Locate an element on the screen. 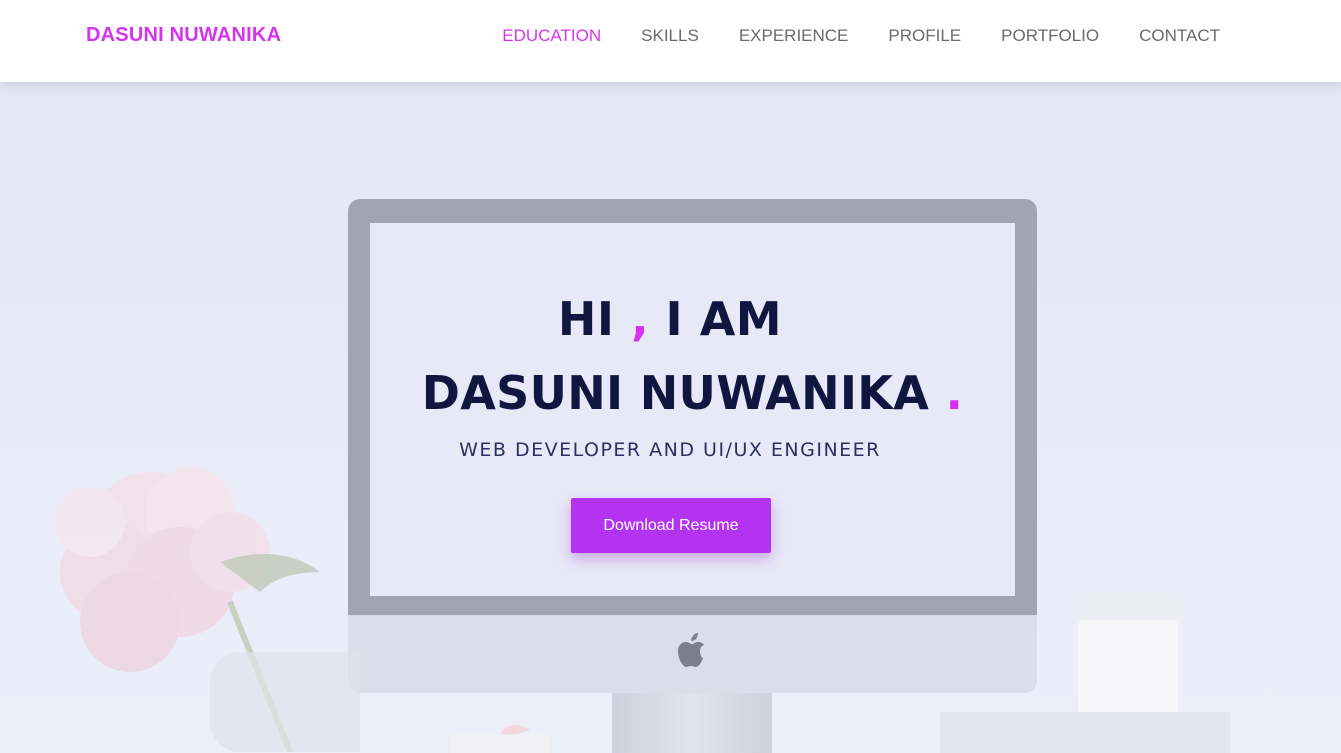  books-illustration is located at coordinates (1085, 732).